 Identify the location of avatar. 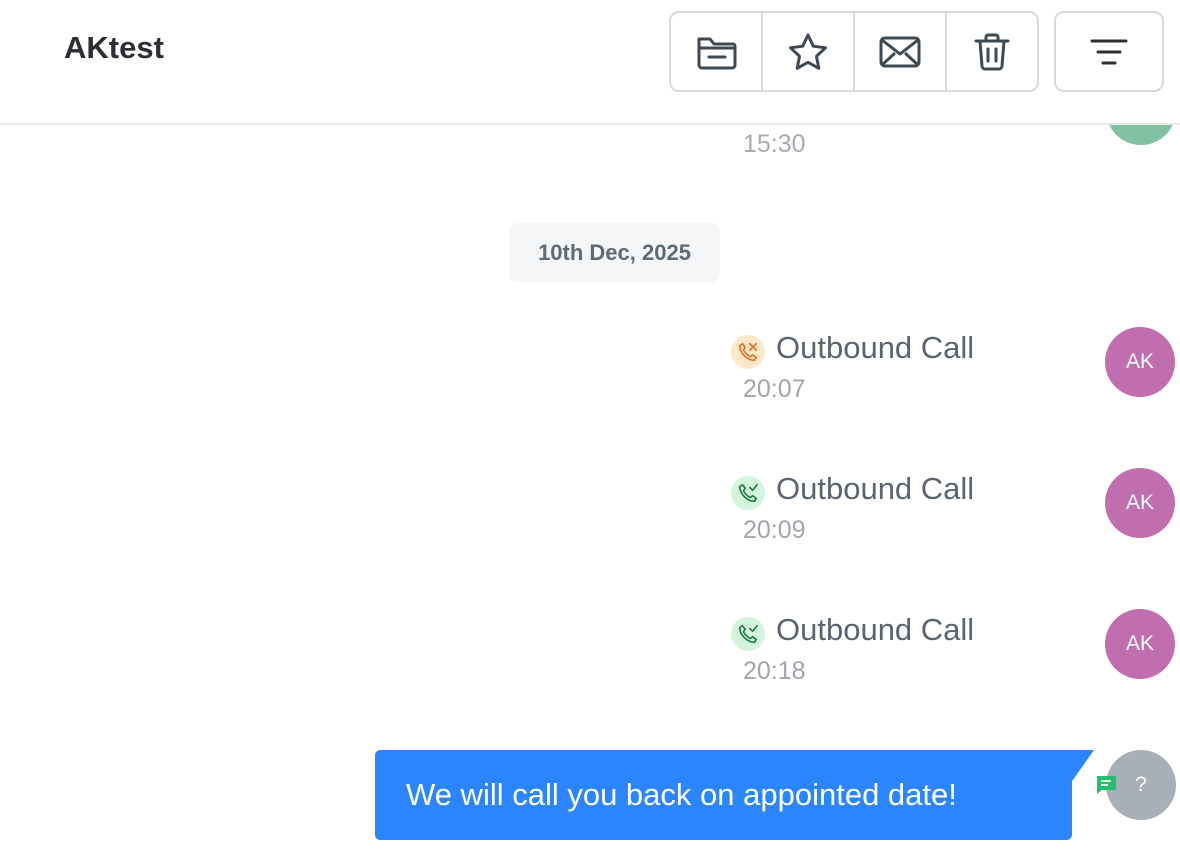
(1141, 135).